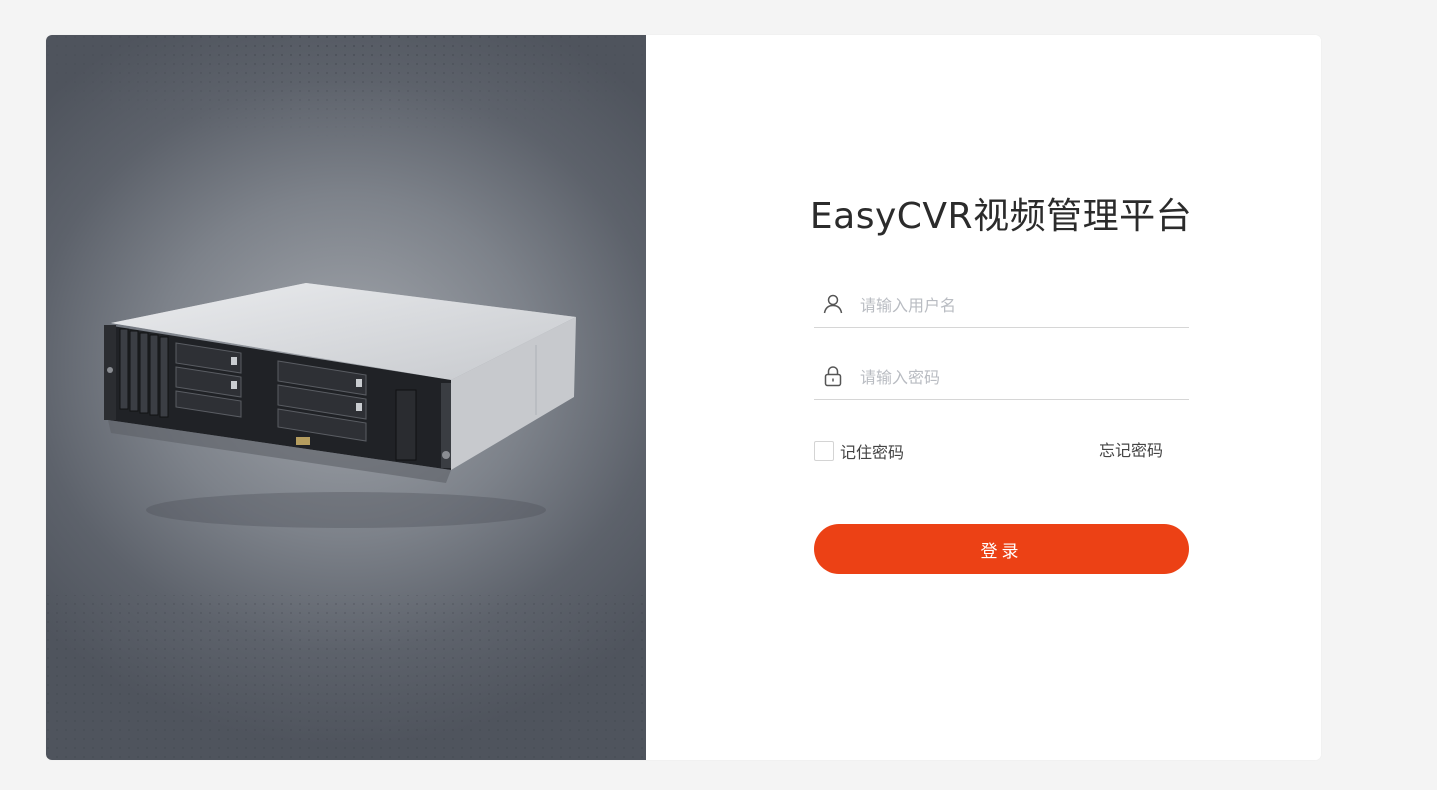 This screenshot has width=1437, height=790. I want to click on password-field, so click(1001, 379).